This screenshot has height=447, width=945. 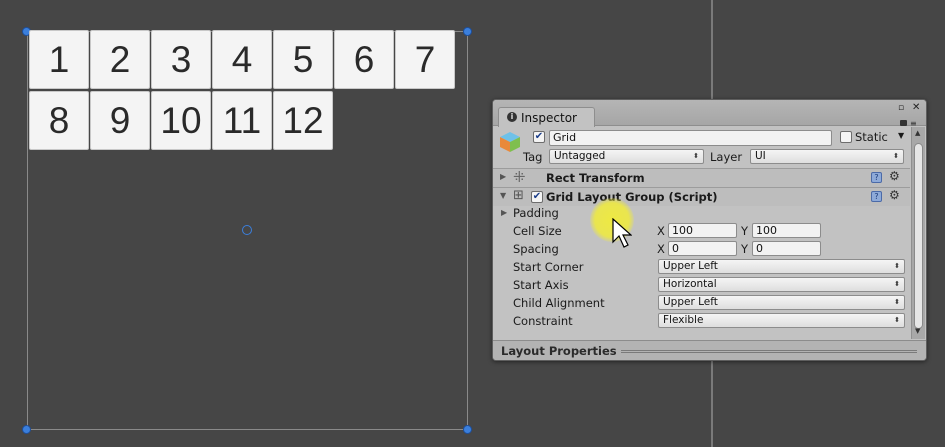 I want to click on constraint-value: Flexible, so click(x=683, y=320).